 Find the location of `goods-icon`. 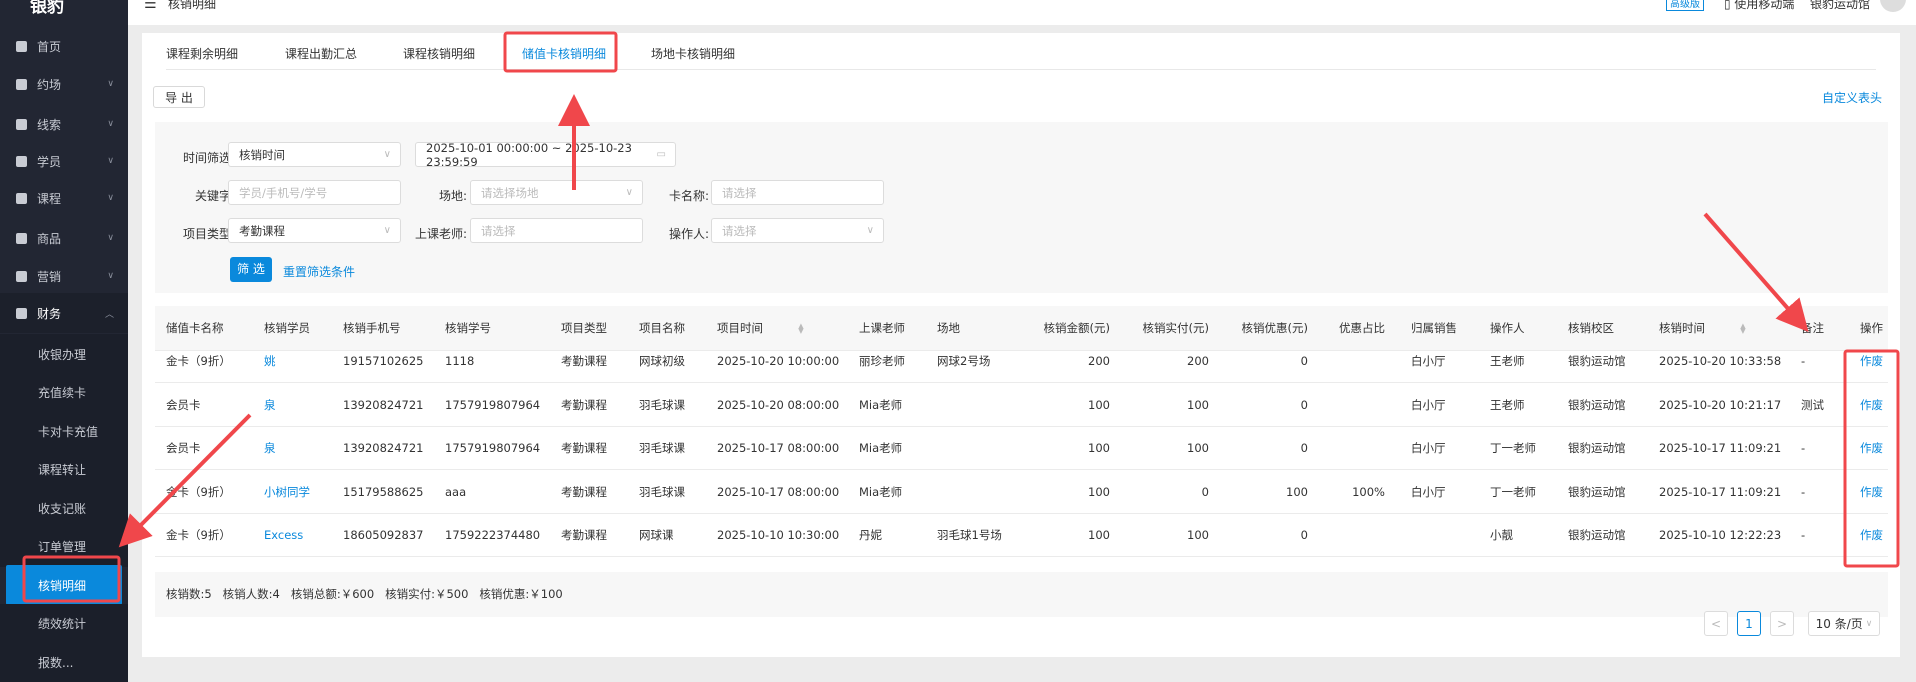

goods-icon is located at coordinates (21, 238).